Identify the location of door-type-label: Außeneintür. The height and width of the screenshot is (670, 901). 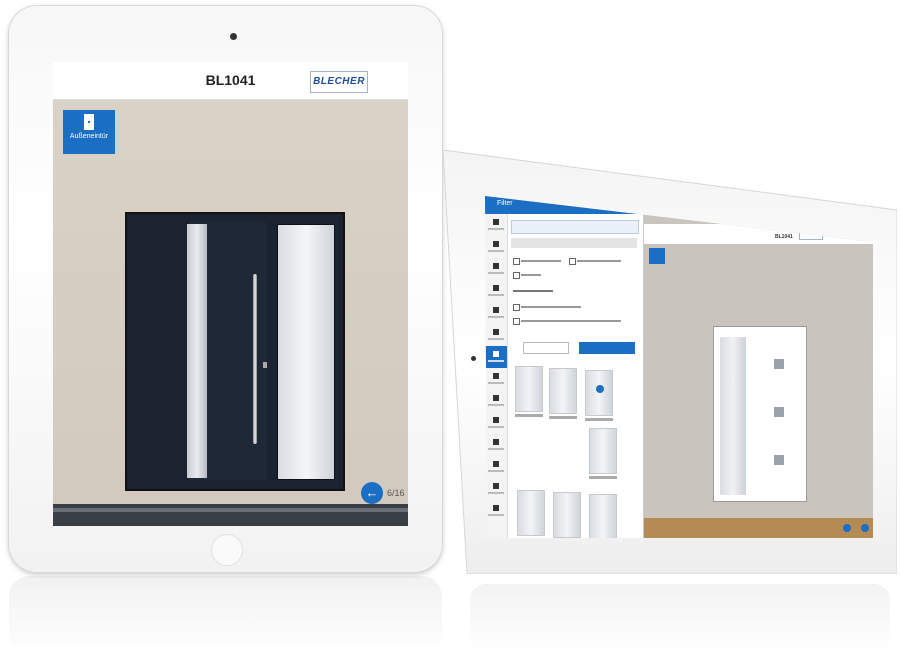
(89, 136).